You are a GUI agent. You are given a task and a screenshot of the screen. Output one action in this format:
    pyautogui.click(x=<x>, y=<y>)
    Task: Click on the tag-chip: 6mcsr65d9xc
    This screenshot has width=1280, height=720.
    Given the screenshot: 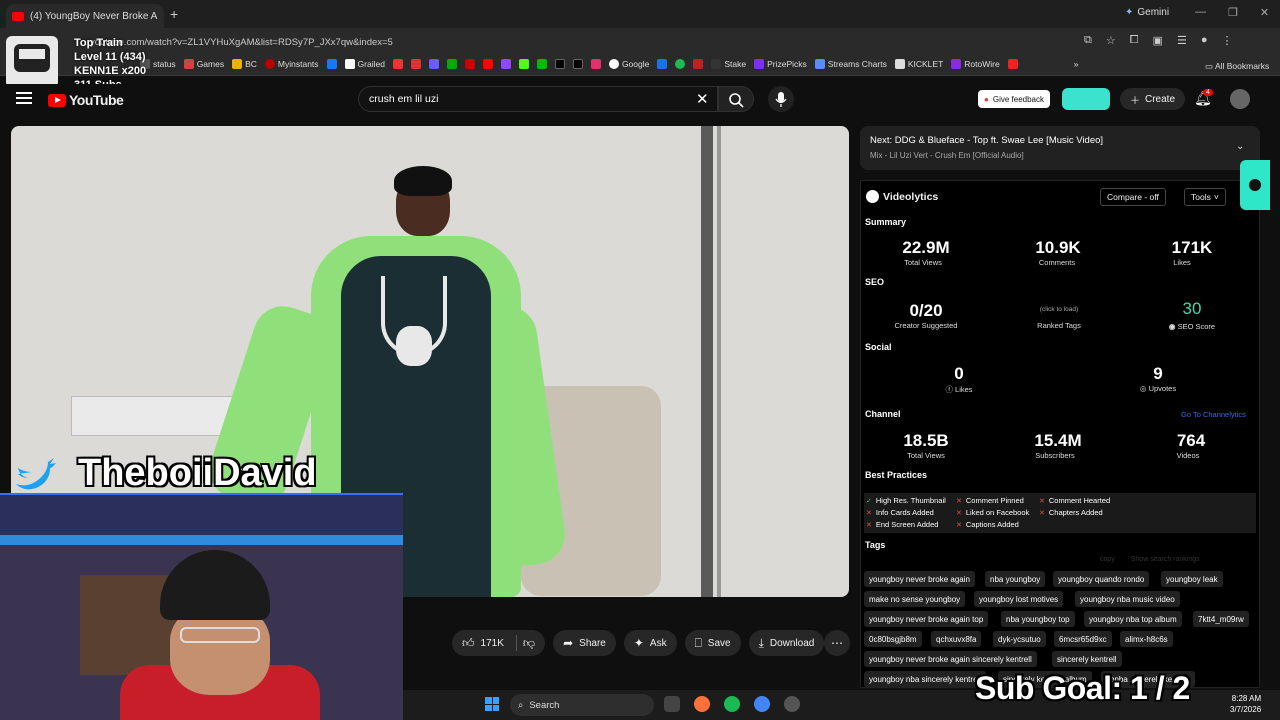 What is the action you would take?
    pyautogui.click(x=1083, y=639)
    